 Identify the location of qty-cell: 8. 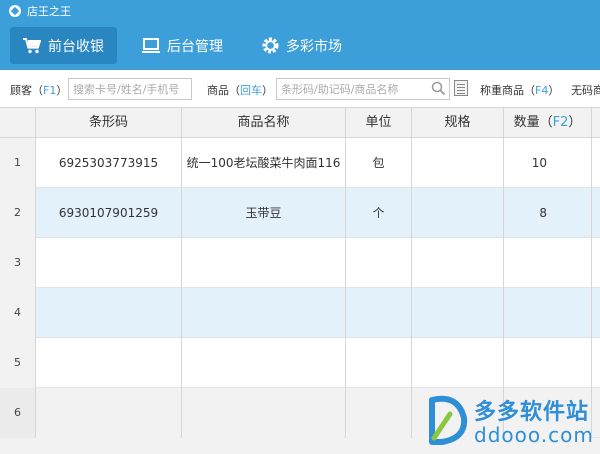
(548, 213).